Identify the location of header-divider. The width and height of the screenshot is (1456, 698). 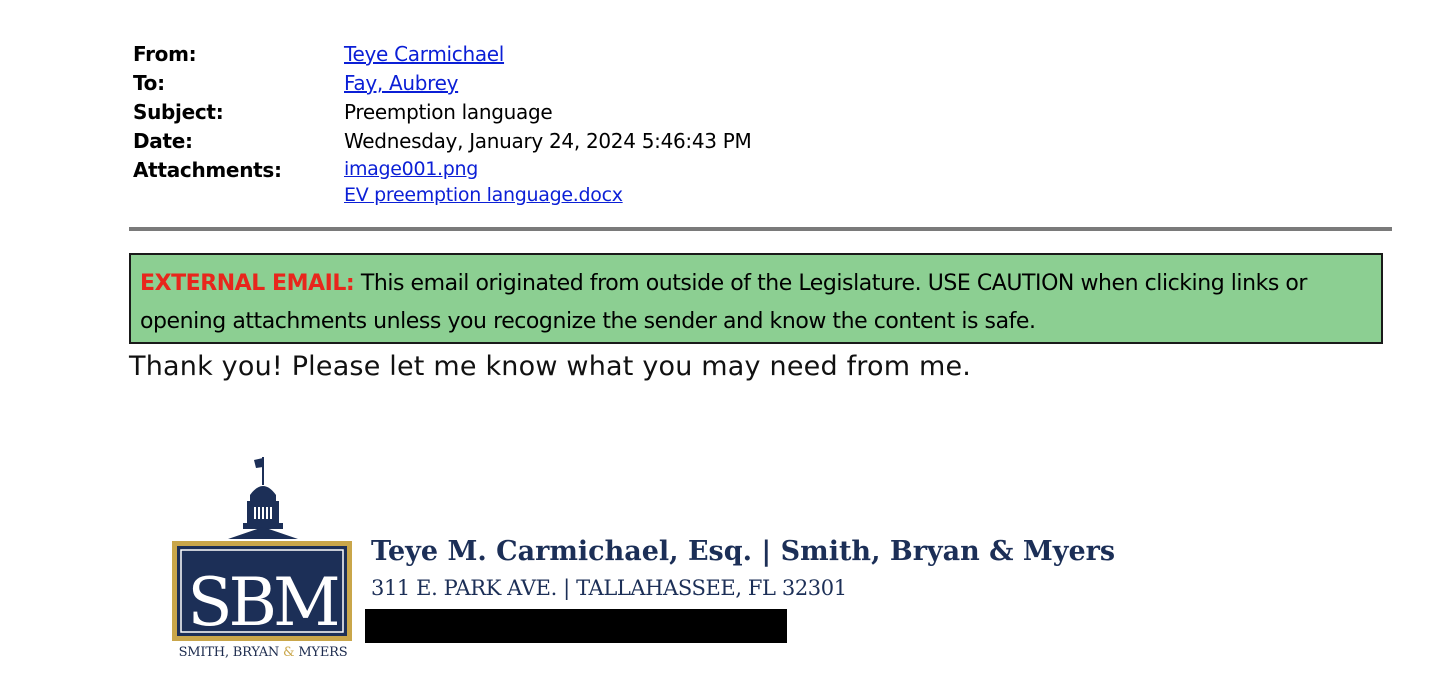
(760, 229).